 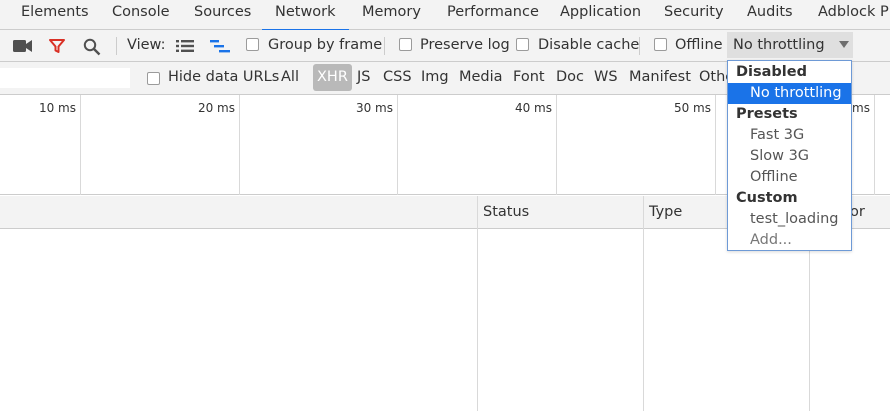 I want to click on tab-performance: Performance, so click(x=493, y=14).